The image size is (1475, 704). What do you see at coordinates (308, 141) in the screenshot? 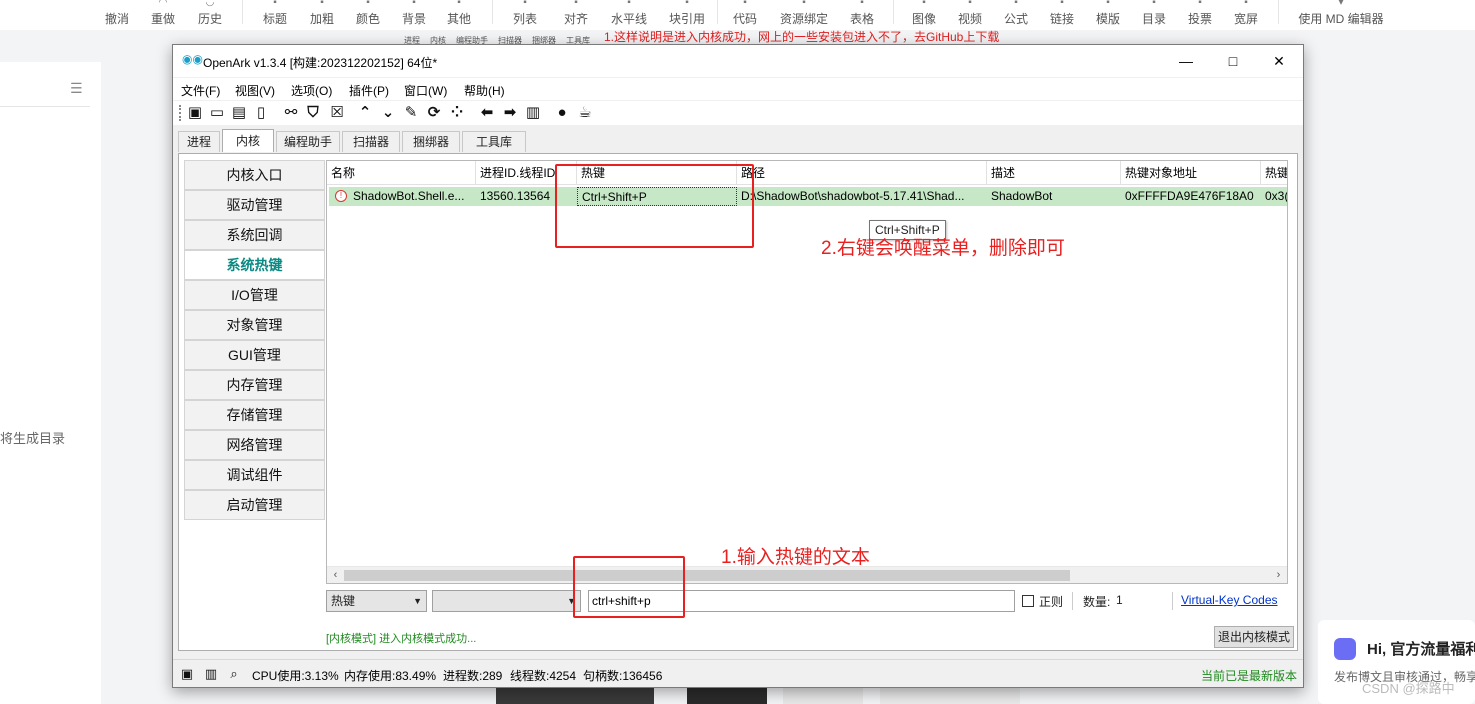
I see `tab-coding-helper: 编程助手` at bounding box center [308, 141].